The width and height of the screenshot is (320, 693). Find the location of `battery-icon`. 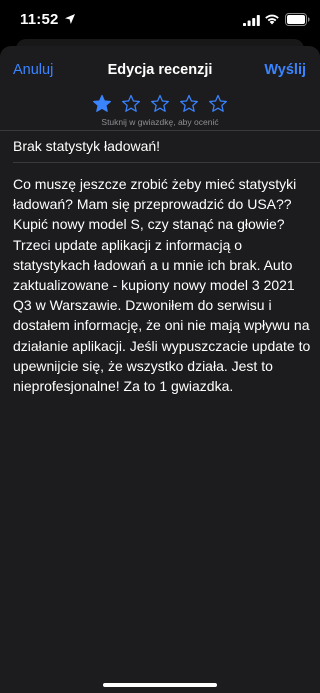

battery-icon is located at coordinates (297, 19).